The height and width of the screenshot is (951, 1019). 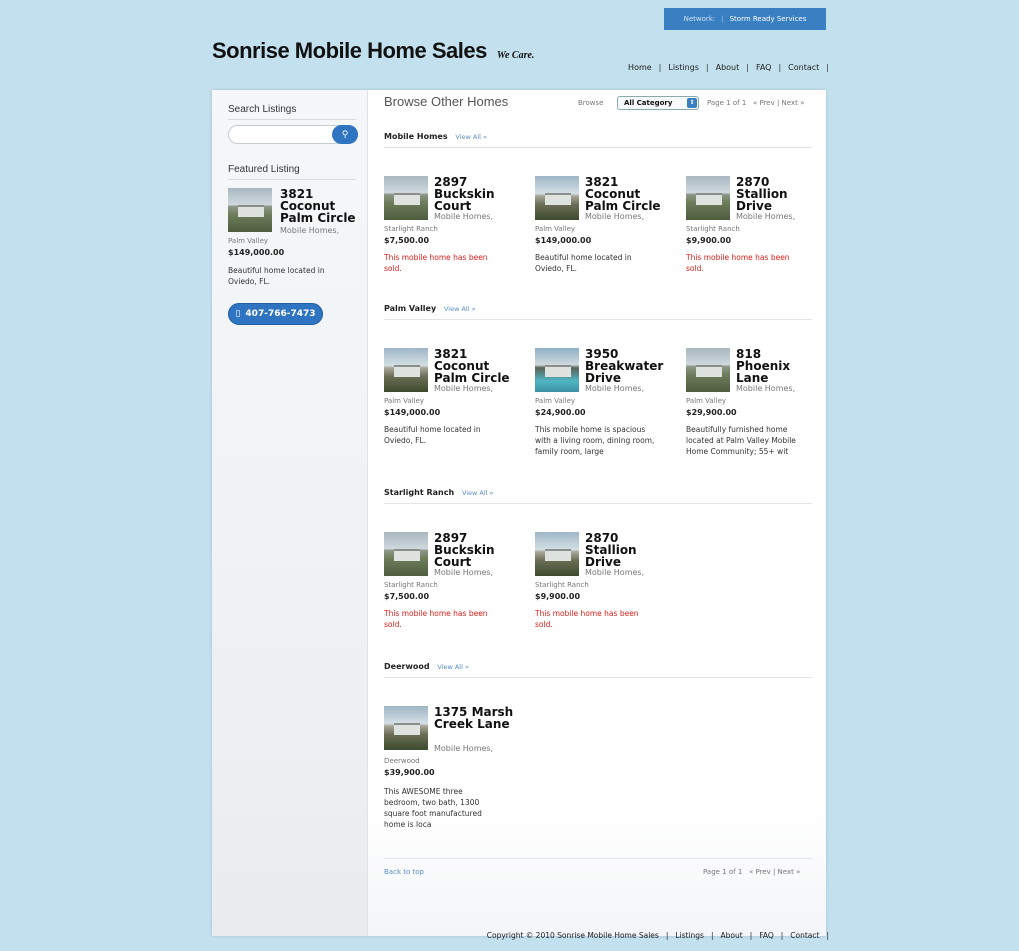 What do you see at coordinates (583, 263) in the screenshot?
I see `listing-description: Beautiful home located in Oviedo, FL.` at bounding box center [583, 263].